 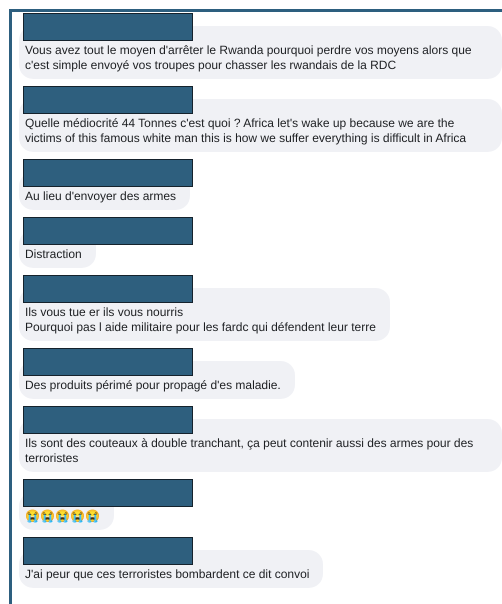 What do you see at coordinates (260, 445) in the screenshot?
I see `comment-text: Ils sont des couteaux à double tranchant, ça peut contenir aussi des armes pour des terroristes` at bounding box center [260, 445].